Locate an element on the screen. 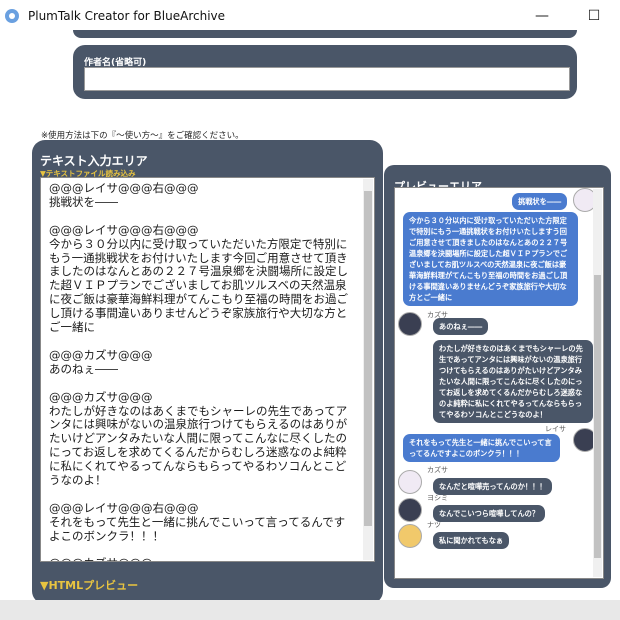 This screenshot has width=620, height=620. text-area-title: テキスト入力エリア is located at coordinates (94, 161).